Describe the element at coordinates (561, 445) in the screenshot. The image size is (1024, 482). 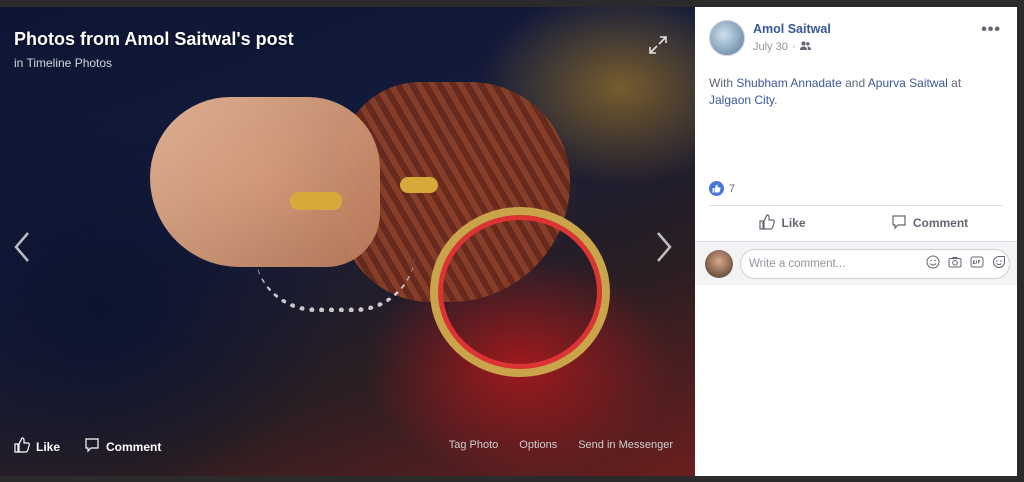
I see `photo-links: Tag Photo Options Send in Messenger` at that location.